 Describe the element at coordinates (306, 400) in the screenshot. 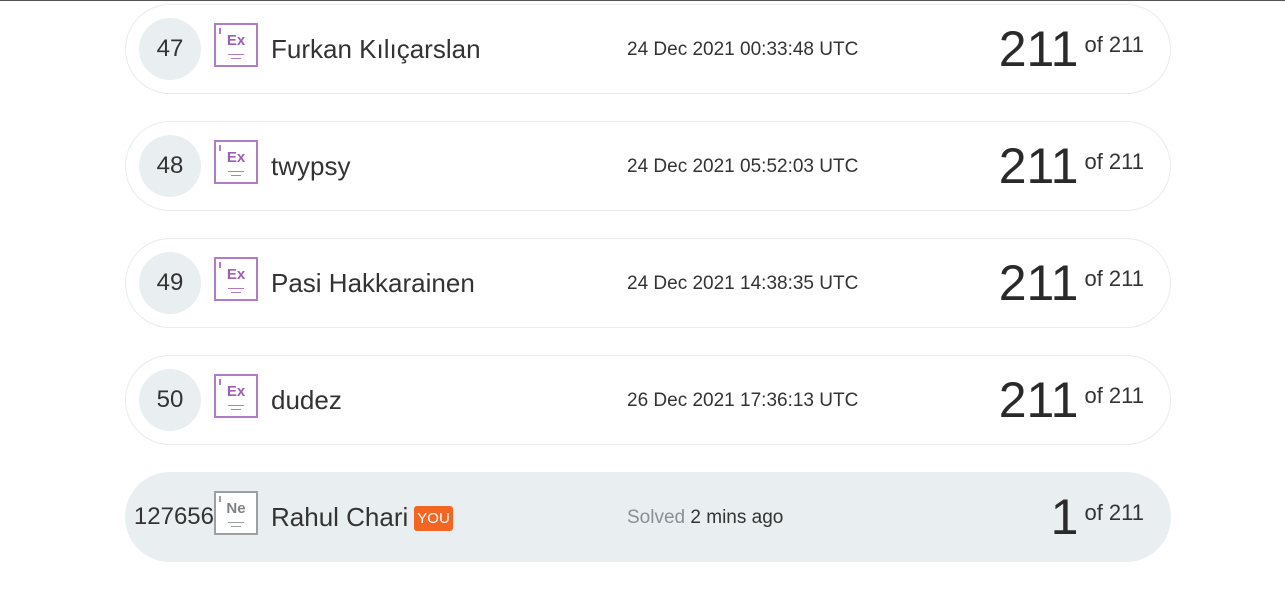

I see `user-name-link: dudez` at that location.